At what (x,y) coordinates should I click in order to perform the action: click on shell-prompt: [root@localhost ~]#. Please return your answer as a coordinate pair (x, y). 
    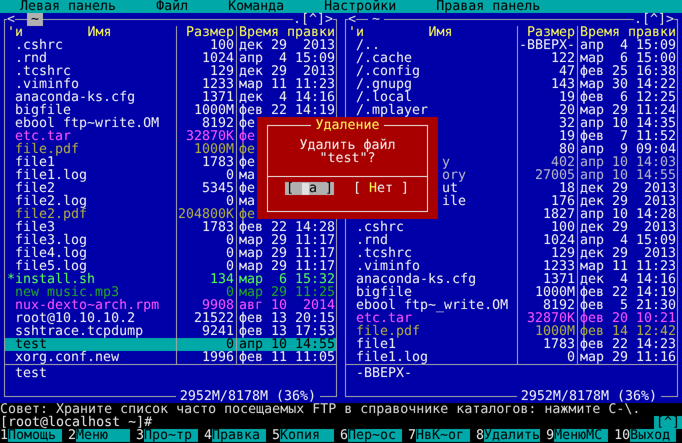
    Looking at the image, I should click on (76, 422).